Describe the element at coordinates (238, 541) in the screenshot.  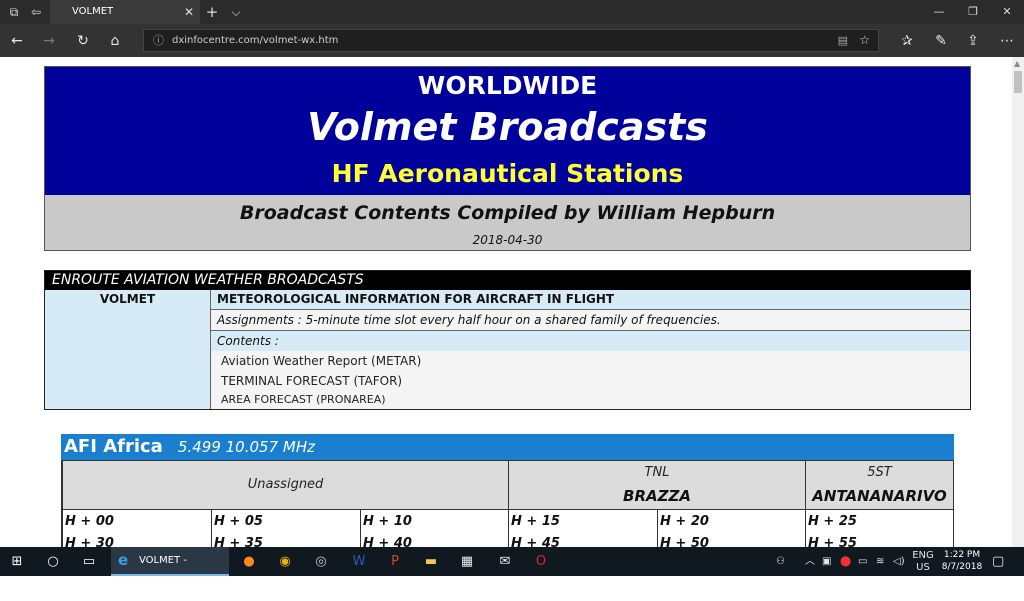
I see `time-slot: H + 35` at that location.